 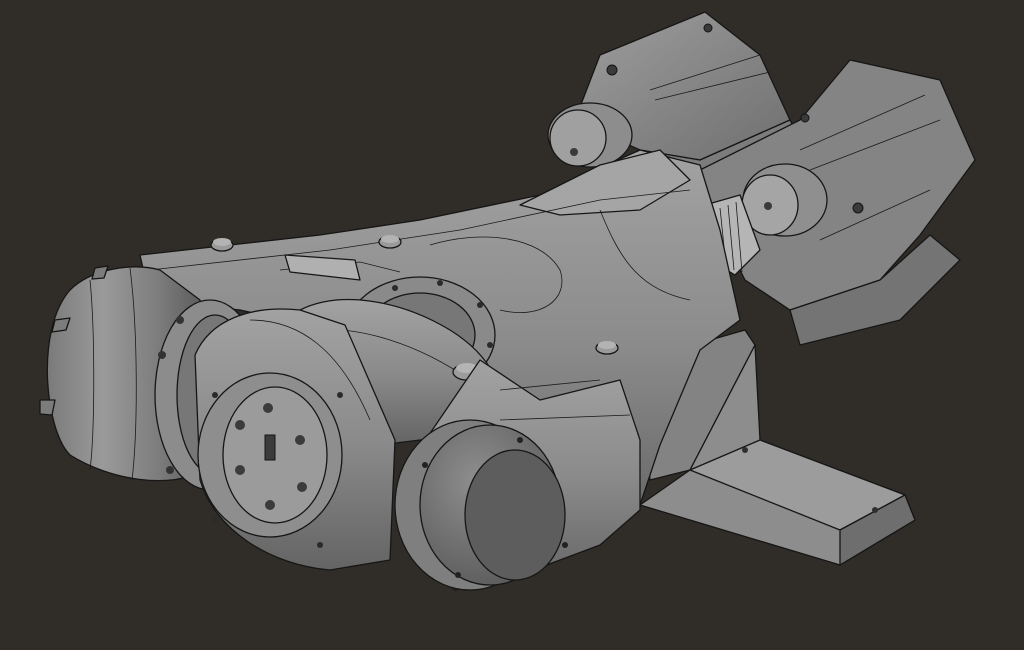 What do you see at coordinates (590, 135) in the screenshot?
I see `upper-motor-cylinder` at bounding box center [590, 135].